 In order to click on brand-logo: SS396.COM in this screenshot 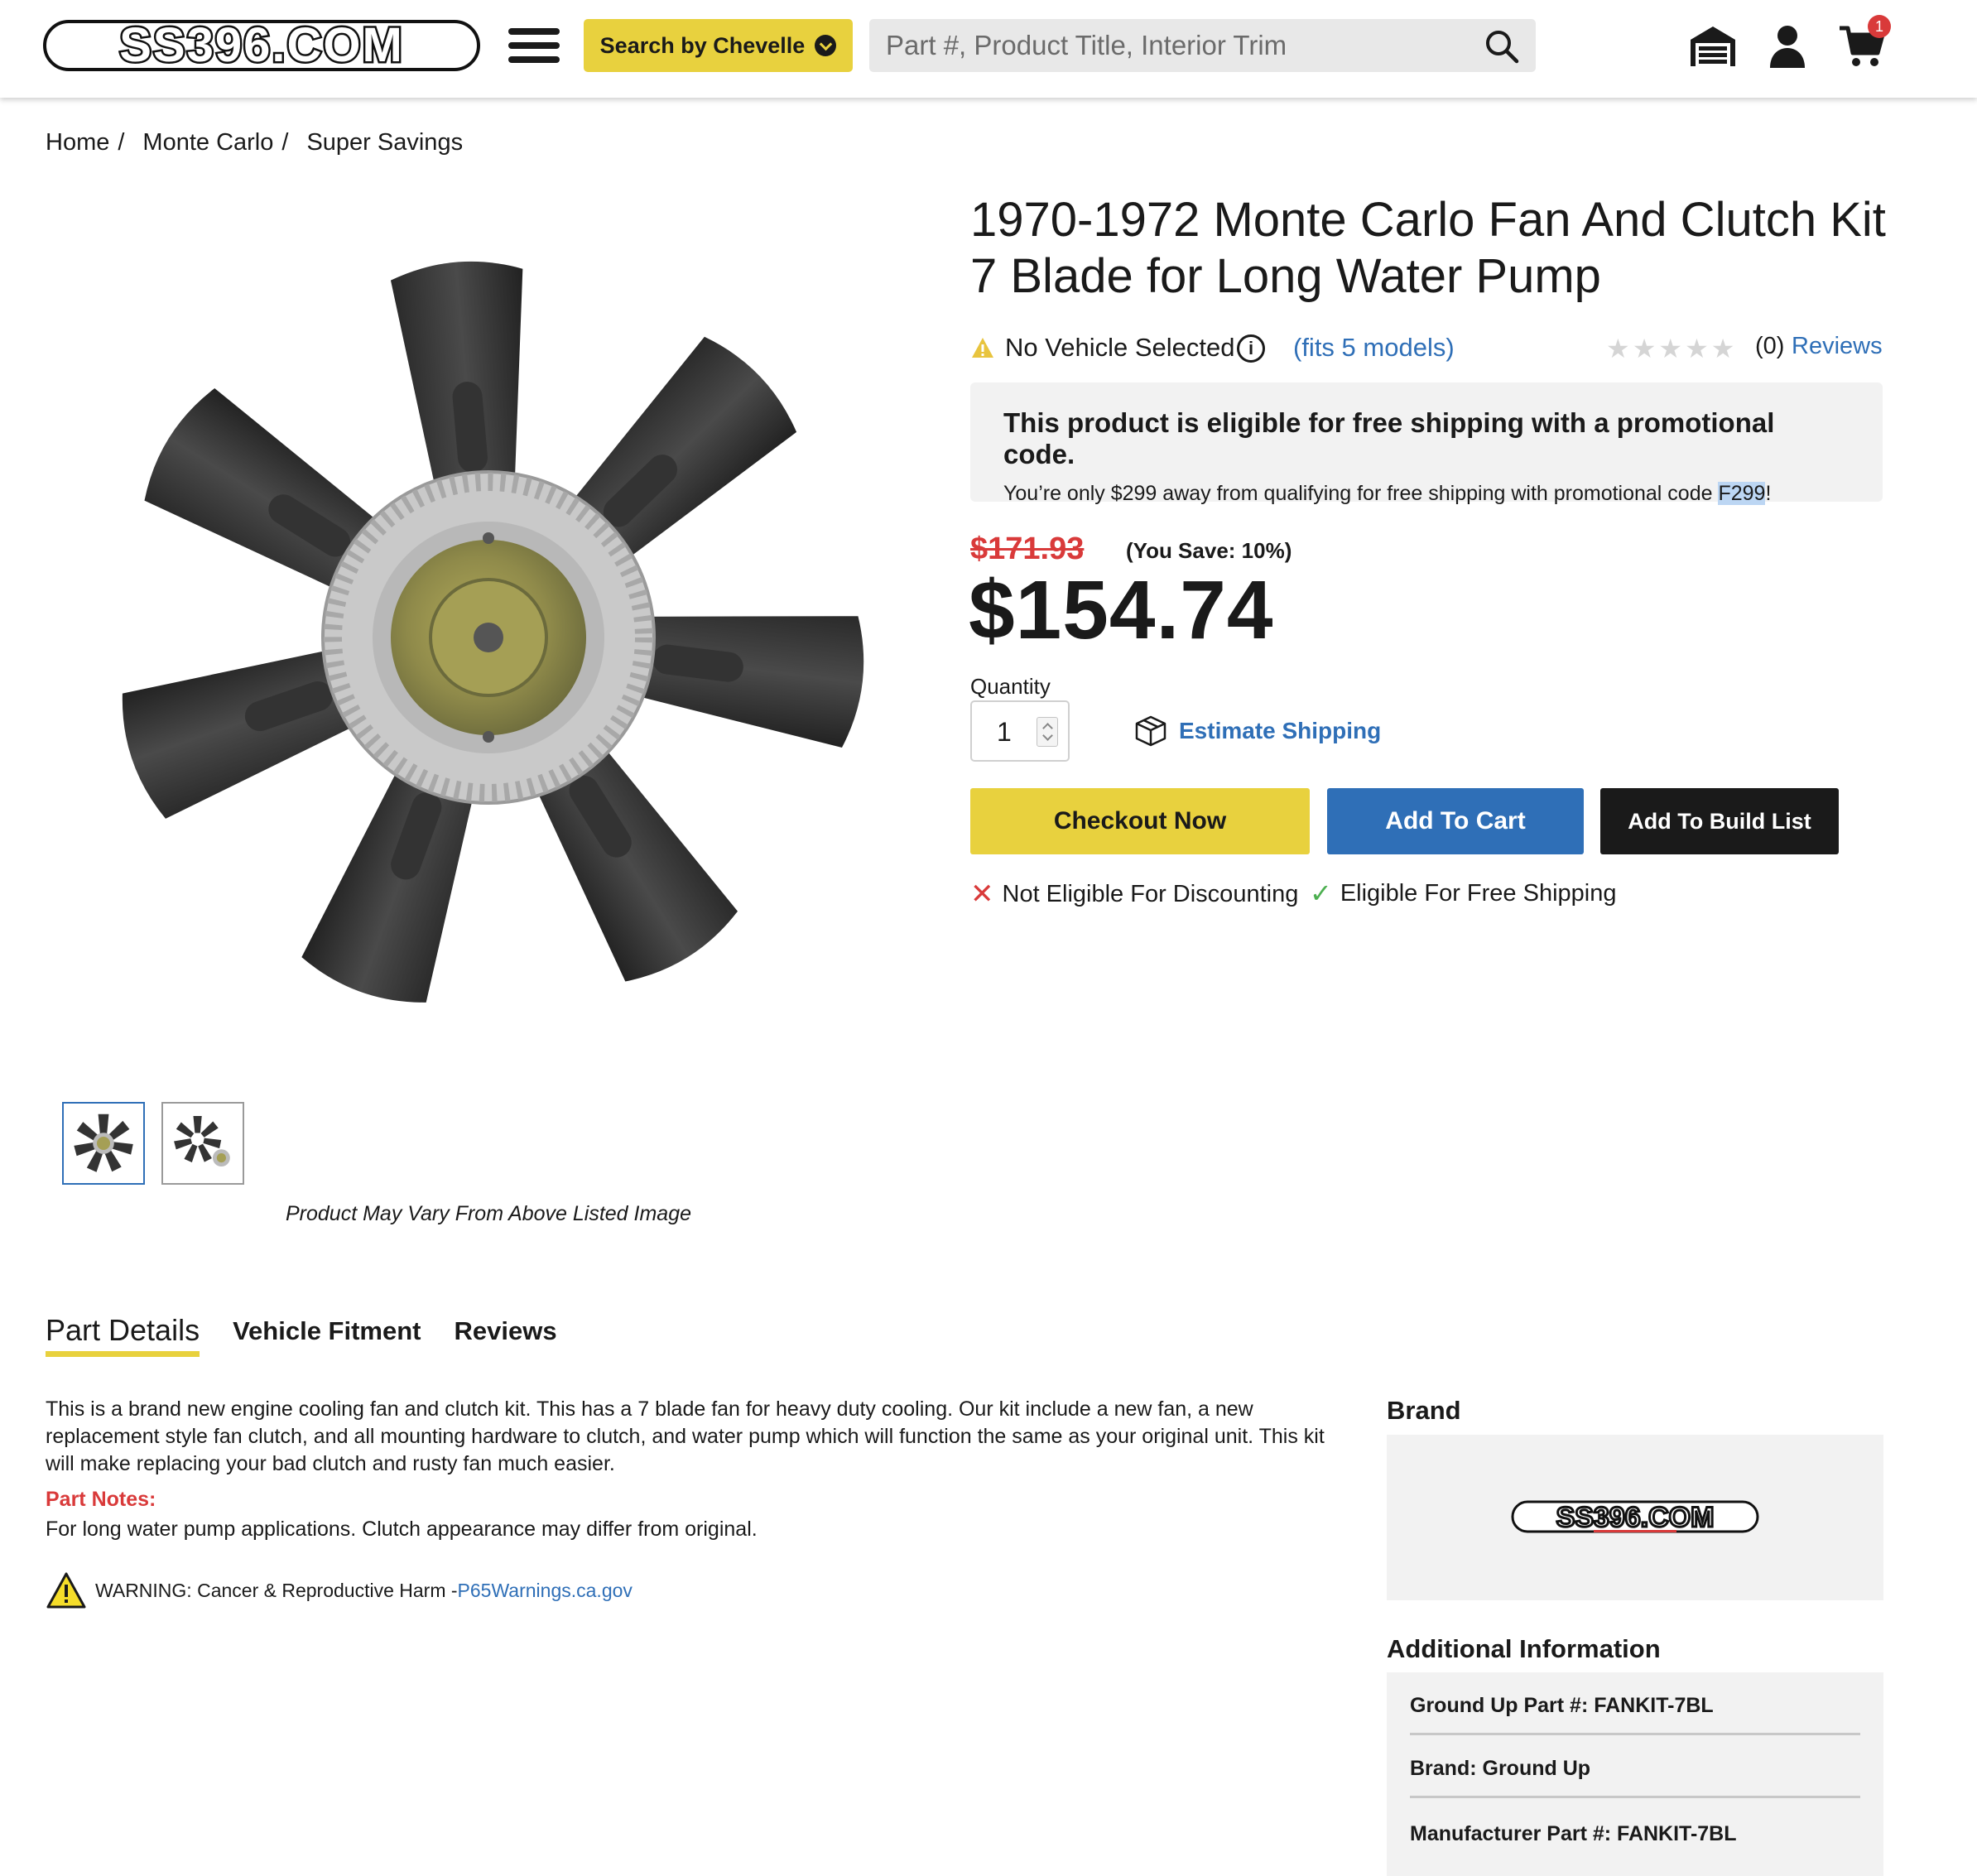, I will do `click(1635, 1517)`.